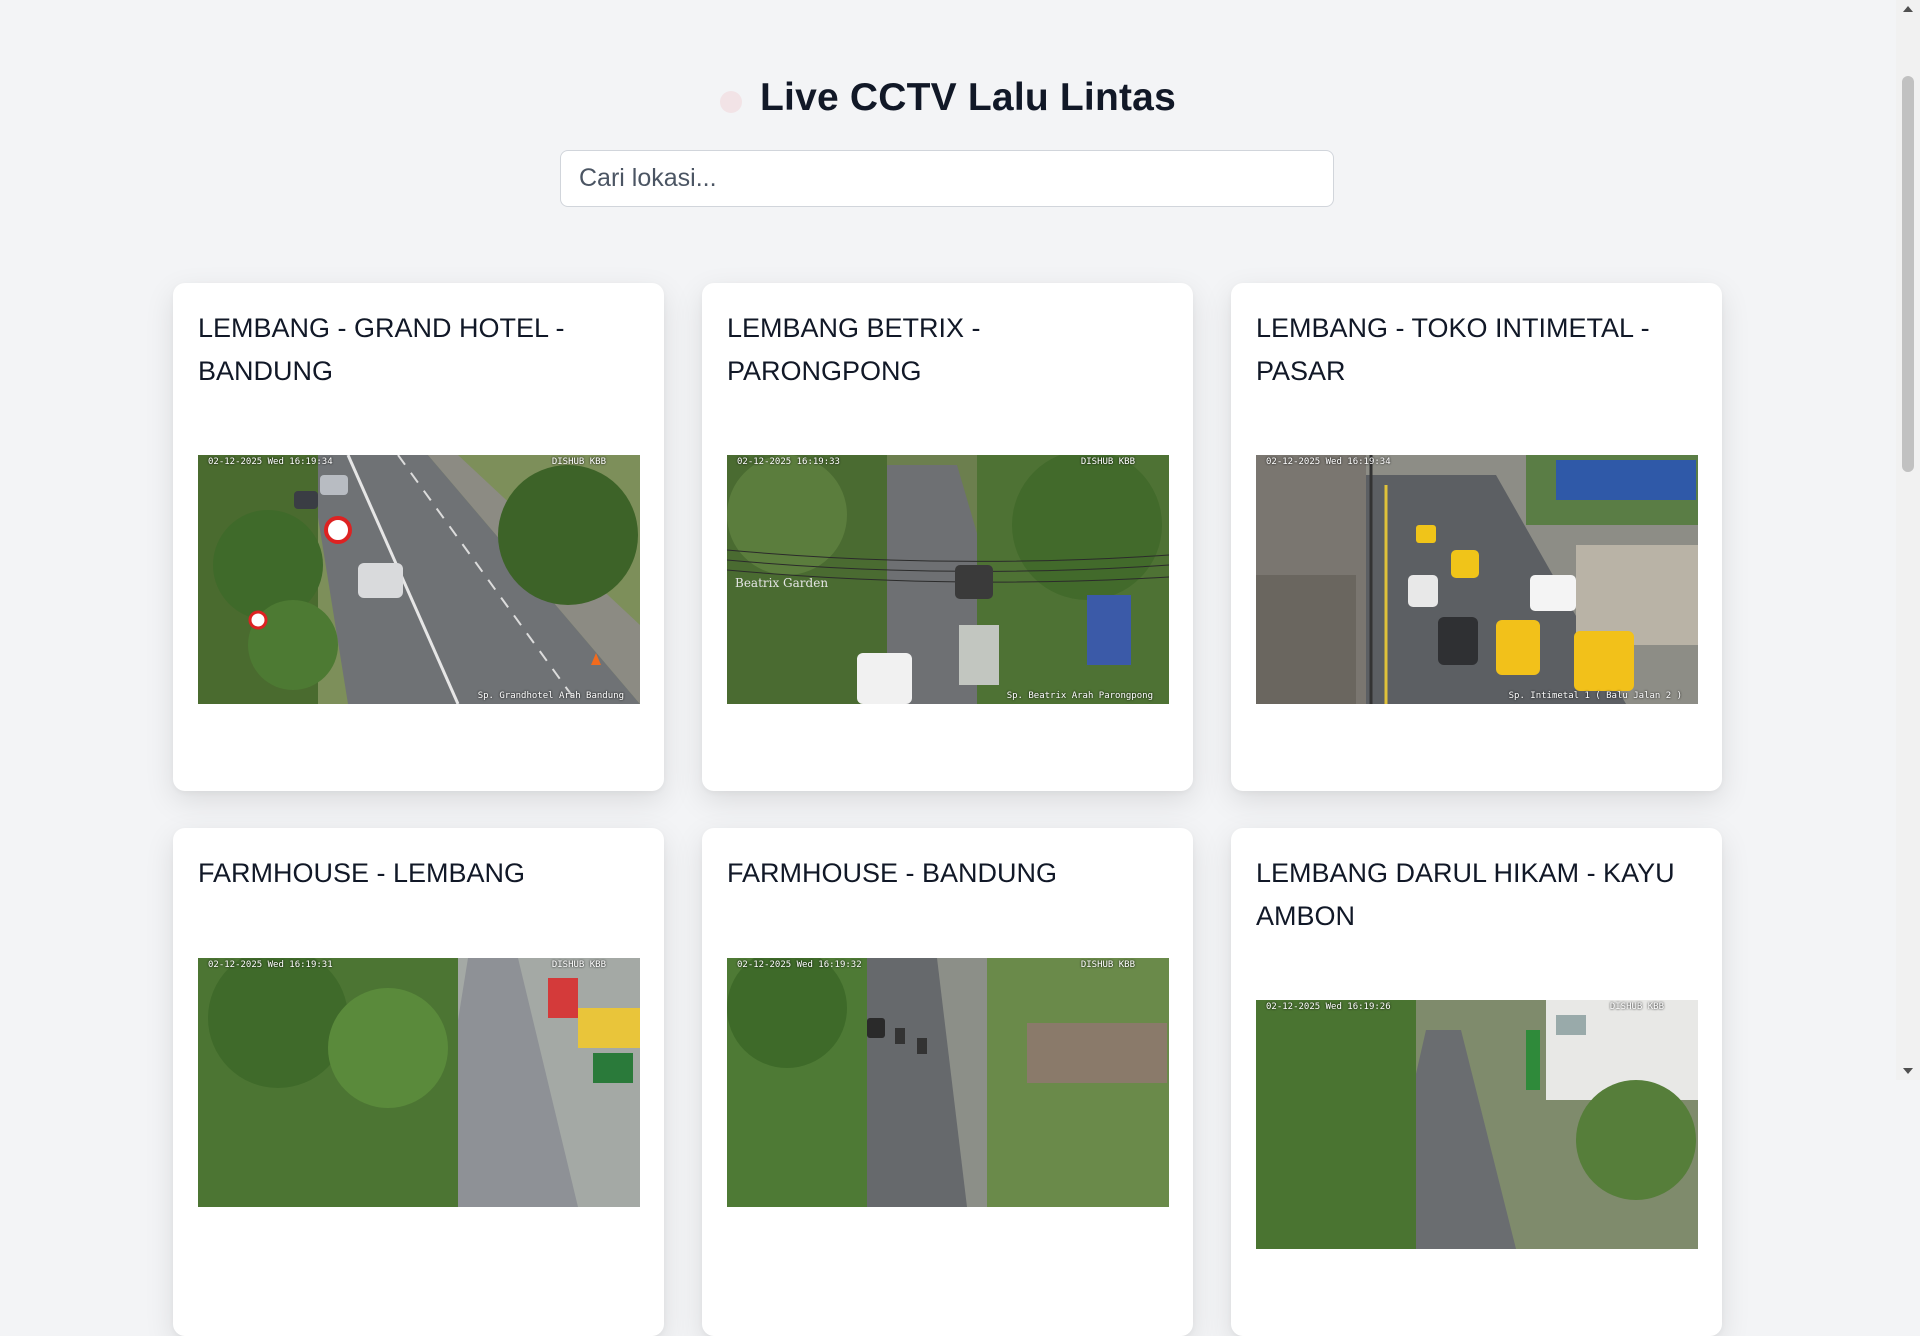 The width and height of the screenshot is (1920, 1336). What do you see at coordinates (799, 965) in the screenshot?
I see `osd-timestamp: 02-12-2025 Wed 16:19:32` at bounding box center [799, 965].